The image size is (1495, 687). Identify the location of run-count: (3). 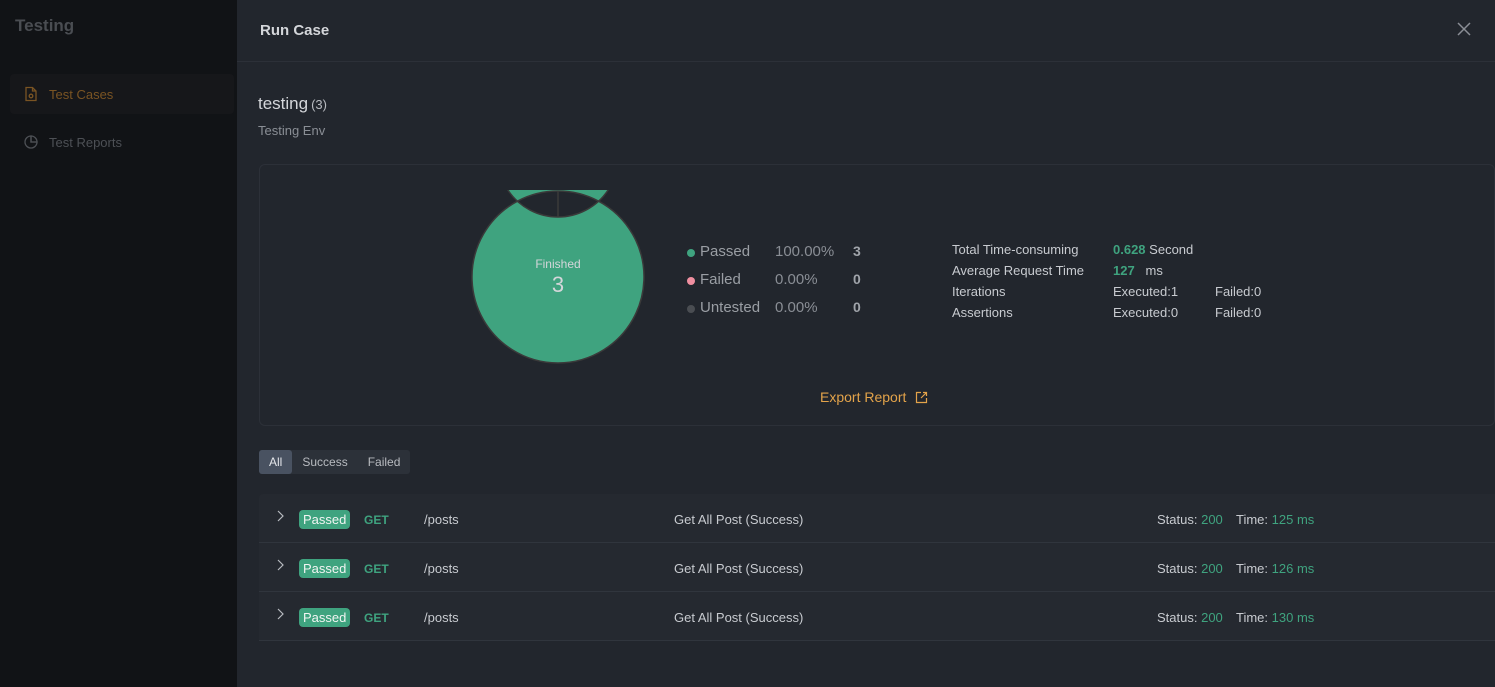
(319, 104).